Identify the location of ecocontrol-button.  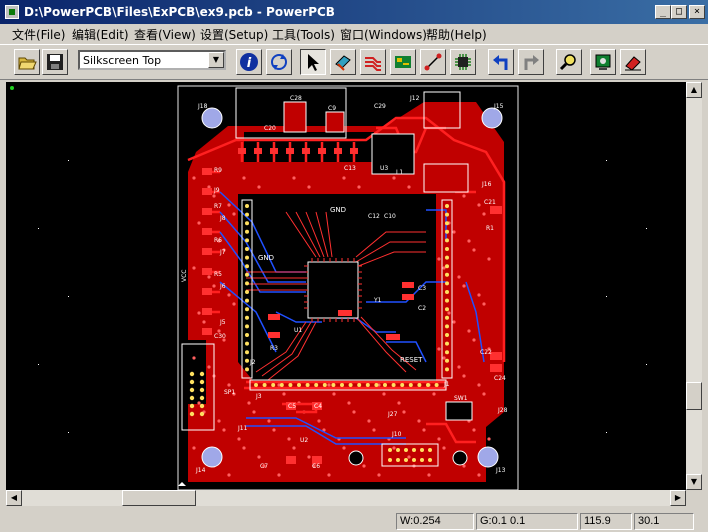
(403, 62).